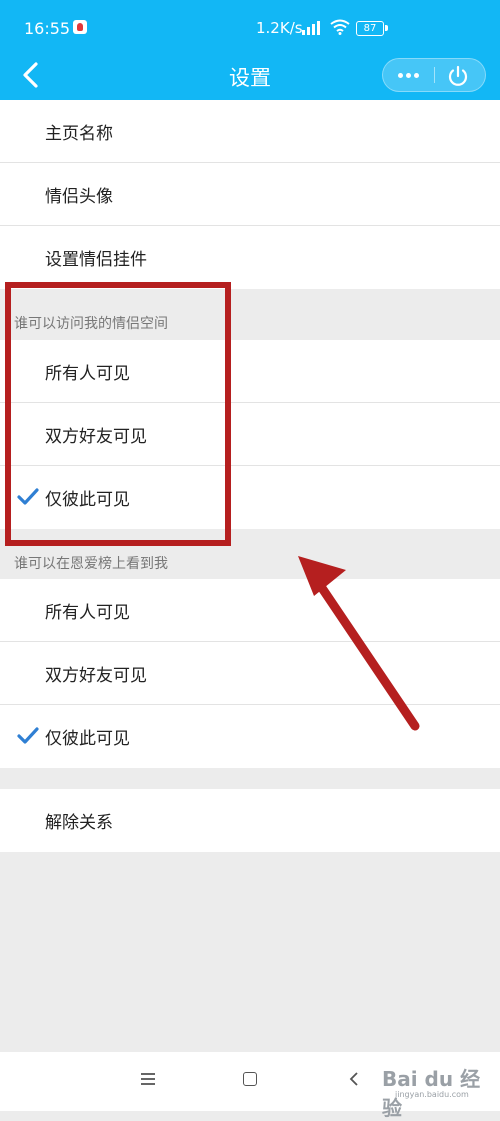 The width and height of the screenshot is (500, 1121). What do you see at coordinates (340, 27) in the screenshot?
I see `wifi-icon` at bounding box center [340, 27].